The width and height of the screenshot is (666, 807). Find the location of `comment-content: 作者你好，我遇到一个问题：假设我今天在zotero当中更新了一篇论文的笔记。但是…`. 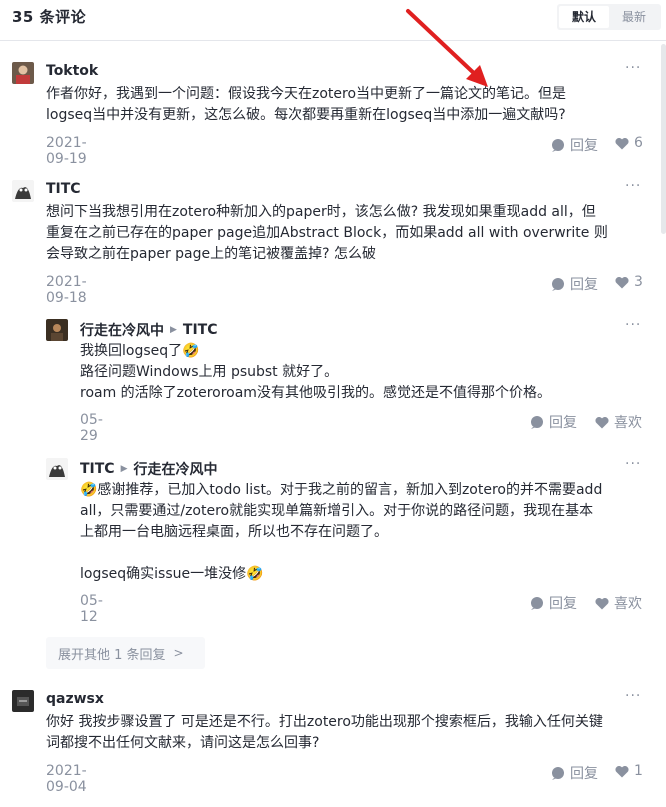

comment-content: 作者你好，我遇到一个问题：假设我今天在zotero当中更新了一篇论文的笔记。但是… is located at coordinates (306, 105).